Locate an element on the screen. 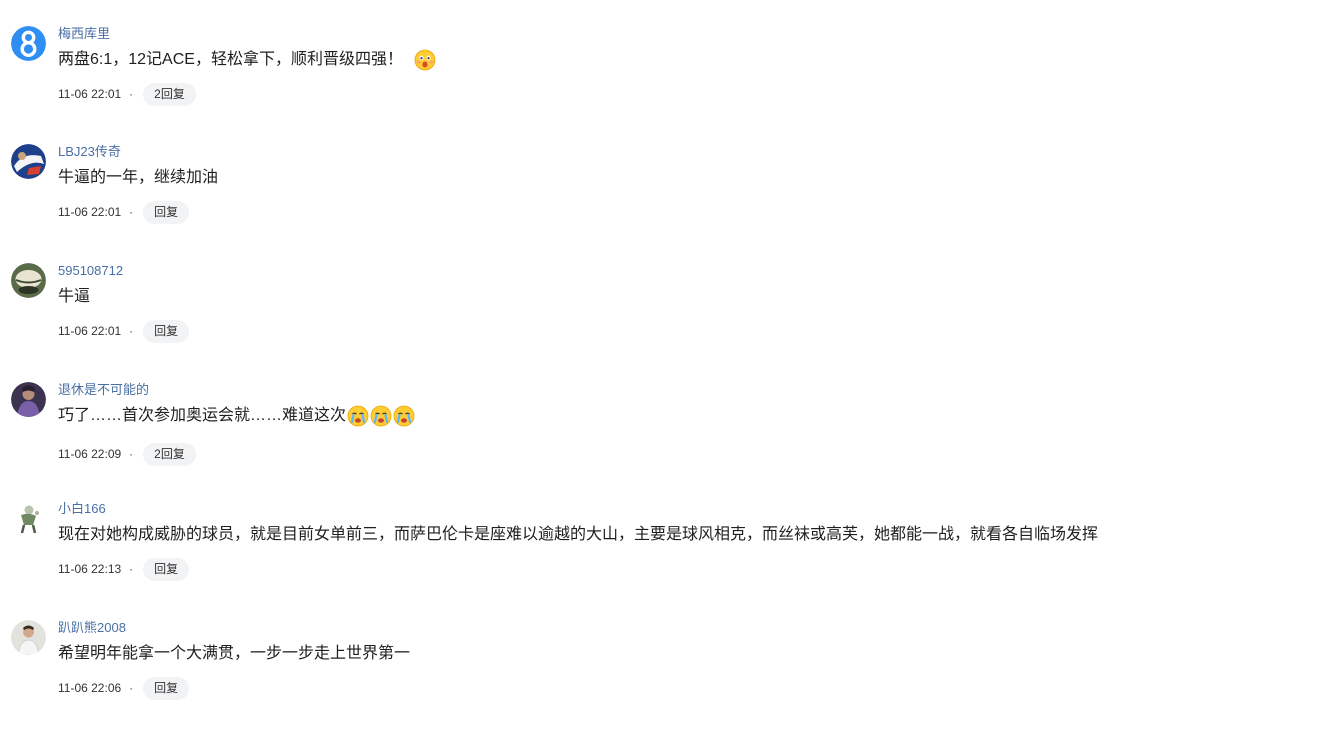 This screenshot has width=1317, height=733. shocked-face-icon is located at coordinates (425, 60).